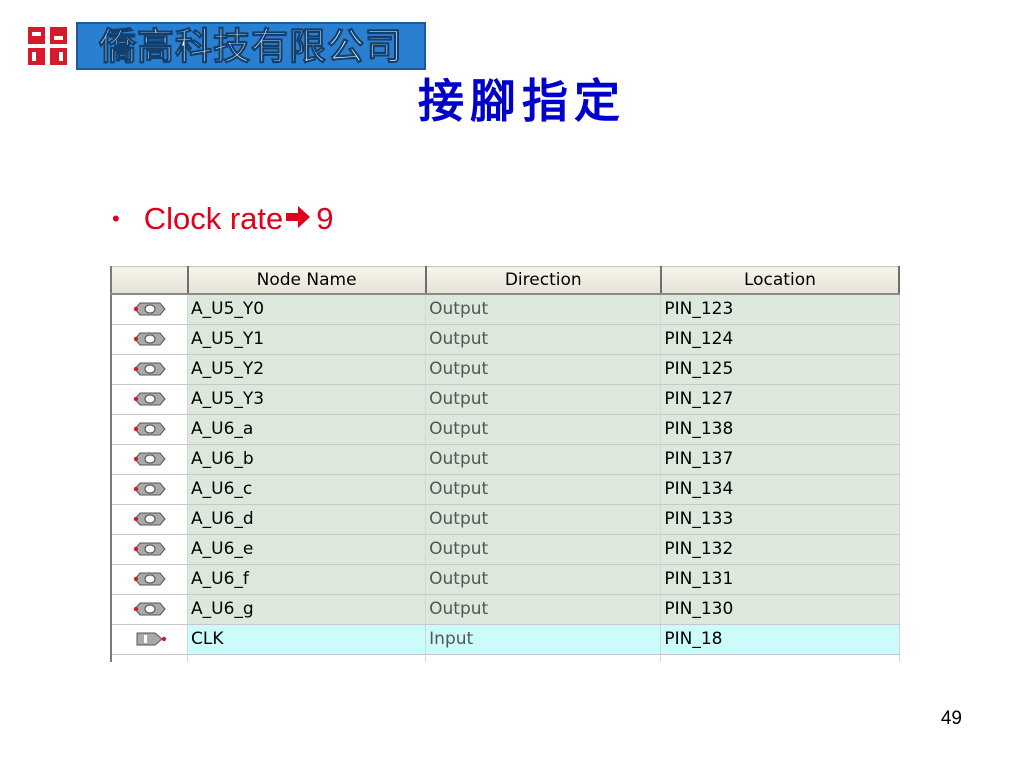  Describe the element at coordinates (543, 639) in the screenshot. I see `direction-cell: Input` at that location.